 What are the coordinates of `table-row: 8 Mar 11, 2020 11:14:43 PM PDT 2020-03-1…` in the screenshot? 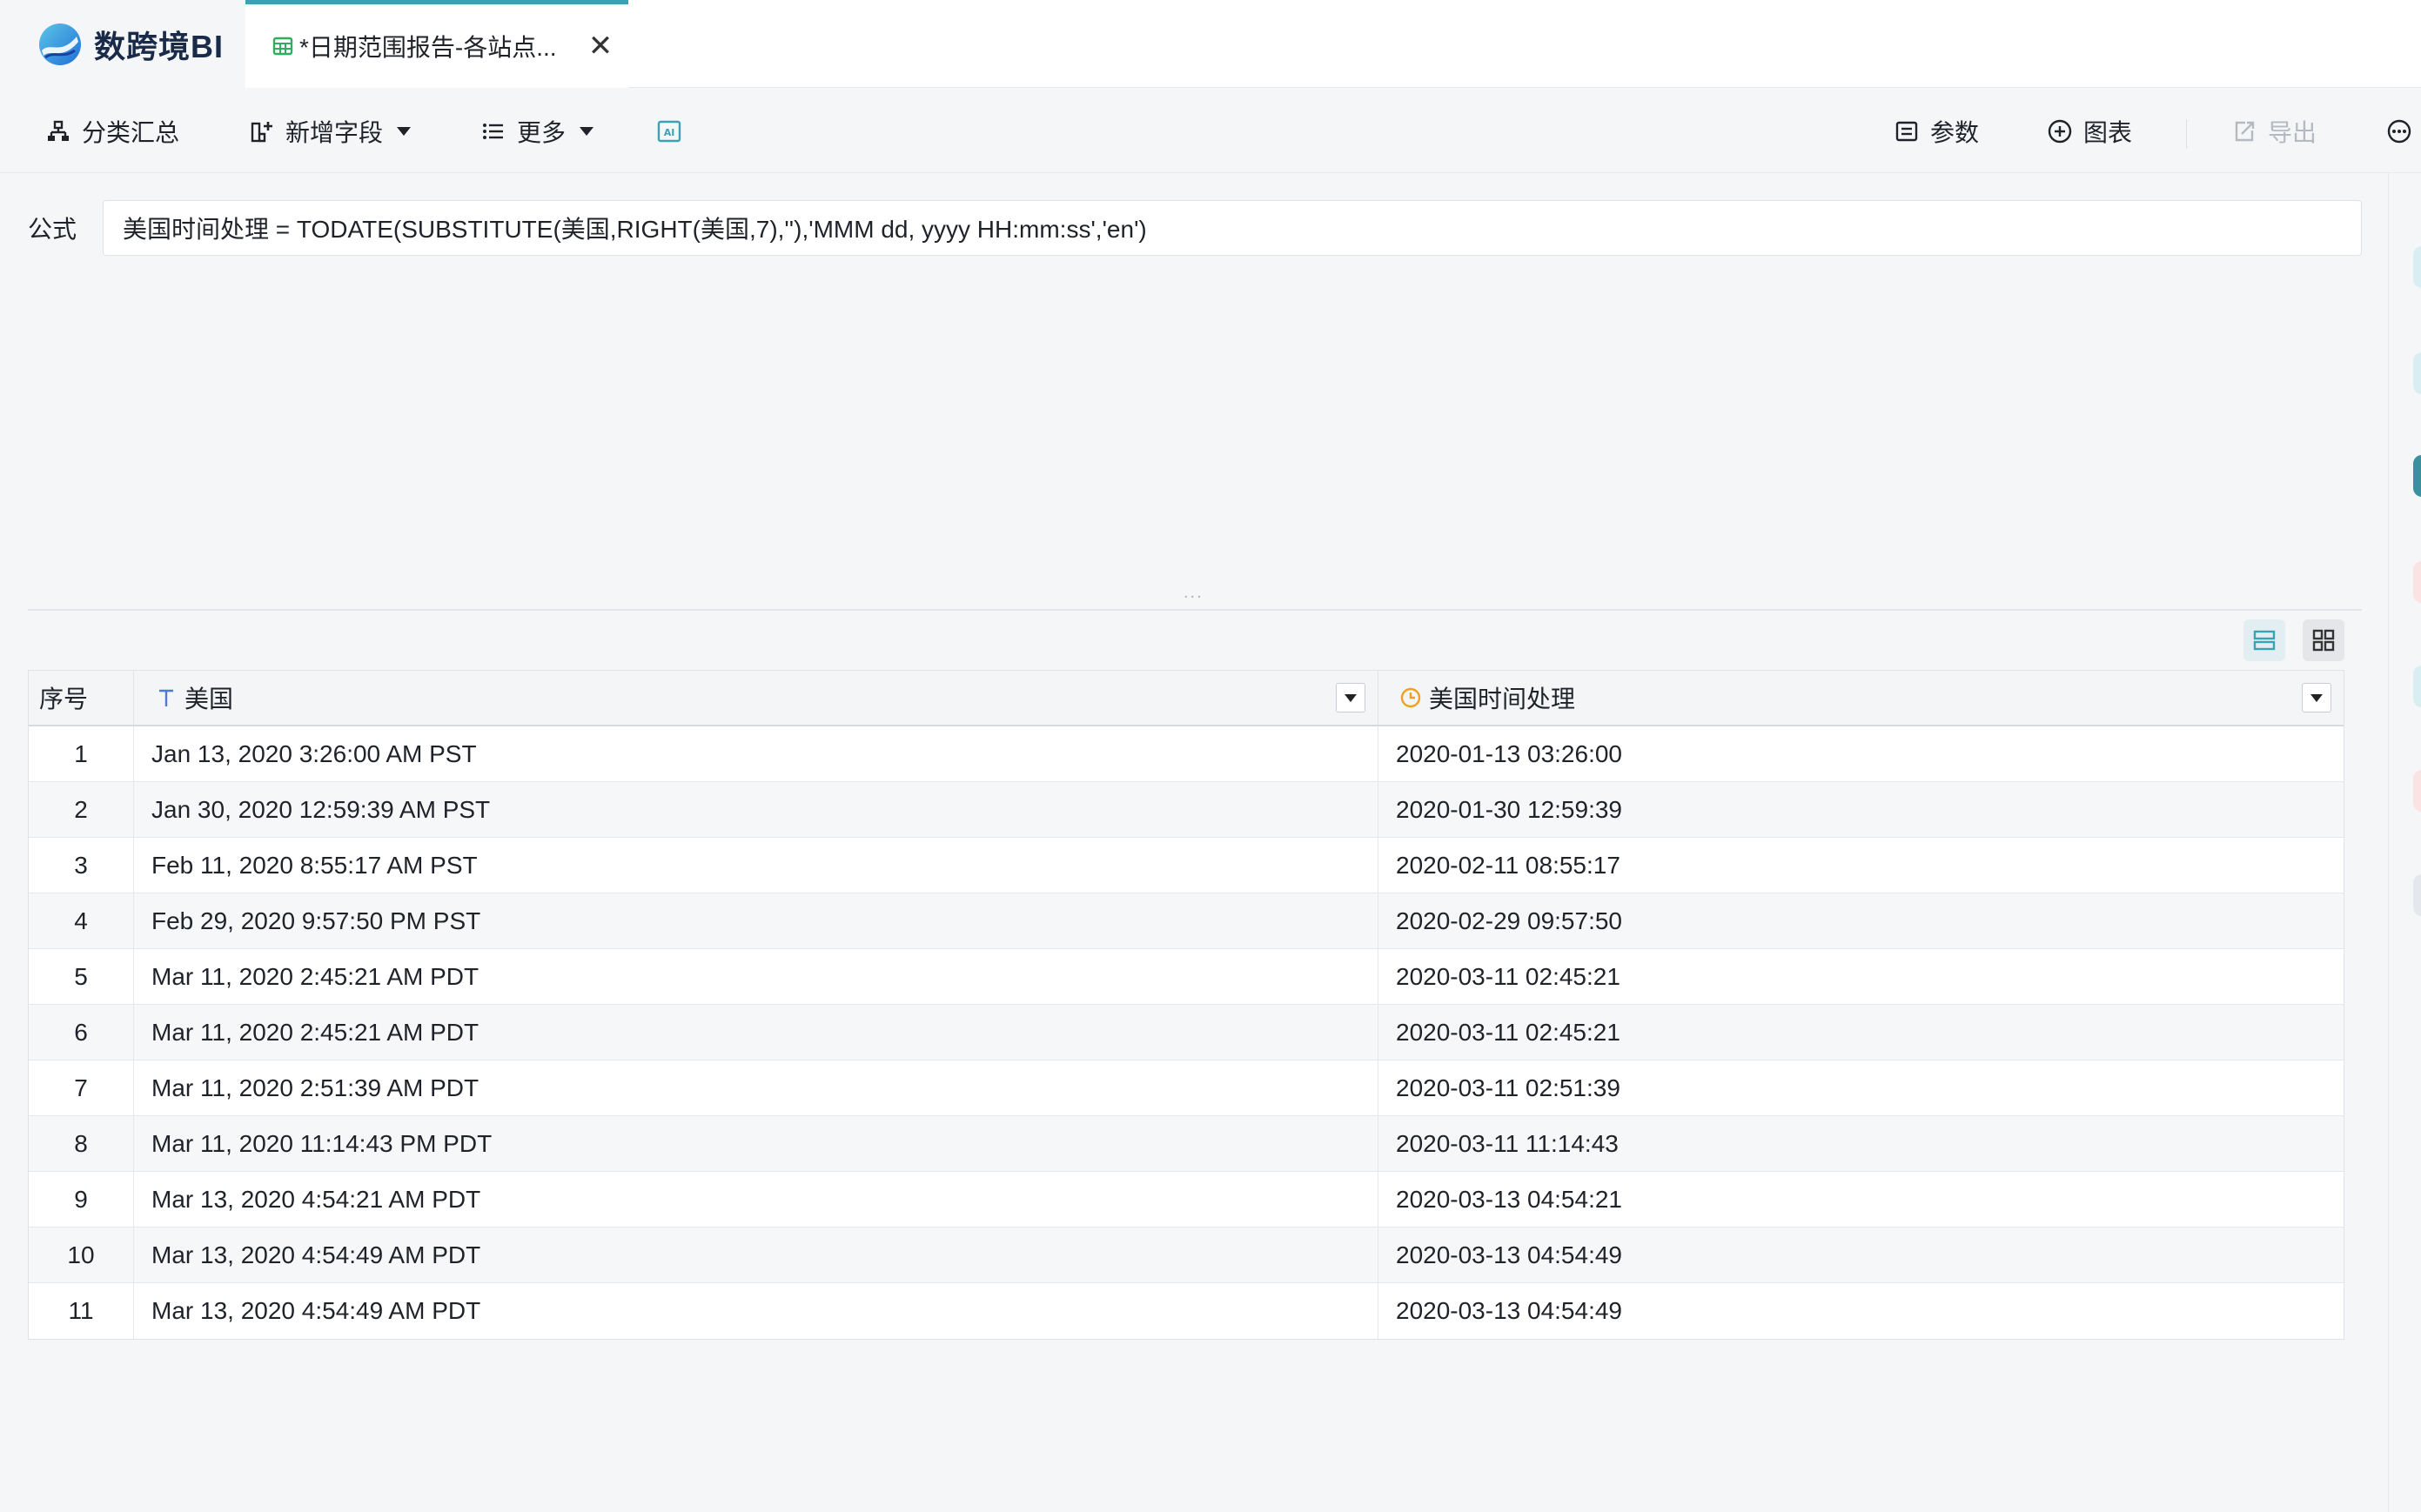 It's located at (1186, 1144).